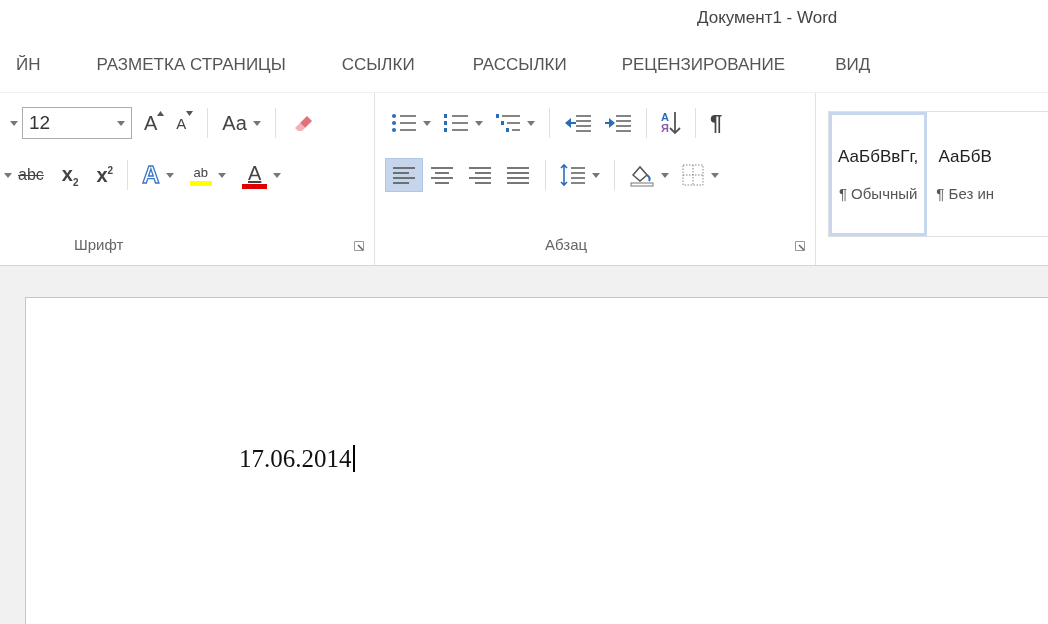  Describe the element at coordinates (70, 175) in the screenshot. I see `subscript-button: x$_{2}$` at that location.